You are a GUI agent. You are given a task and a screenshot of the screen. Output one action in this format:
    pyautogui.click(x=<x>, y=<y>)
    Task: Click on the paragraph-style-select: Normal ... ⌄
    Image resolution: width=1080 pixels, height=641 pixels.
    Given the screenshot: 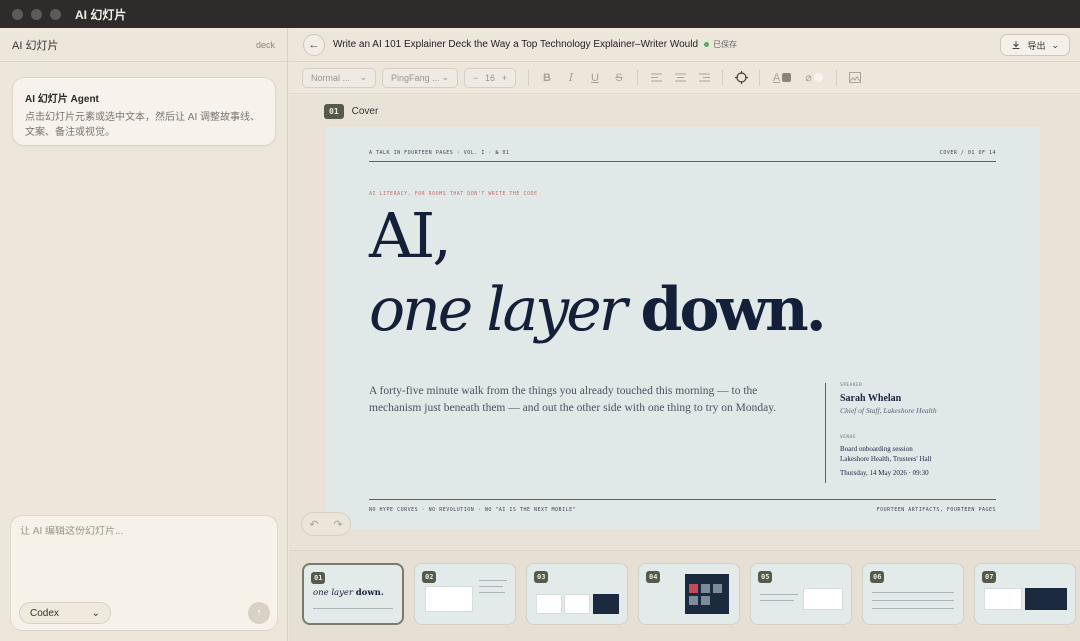 What is the action you would take?
    pyautogui.click(x=339, y=77)
    